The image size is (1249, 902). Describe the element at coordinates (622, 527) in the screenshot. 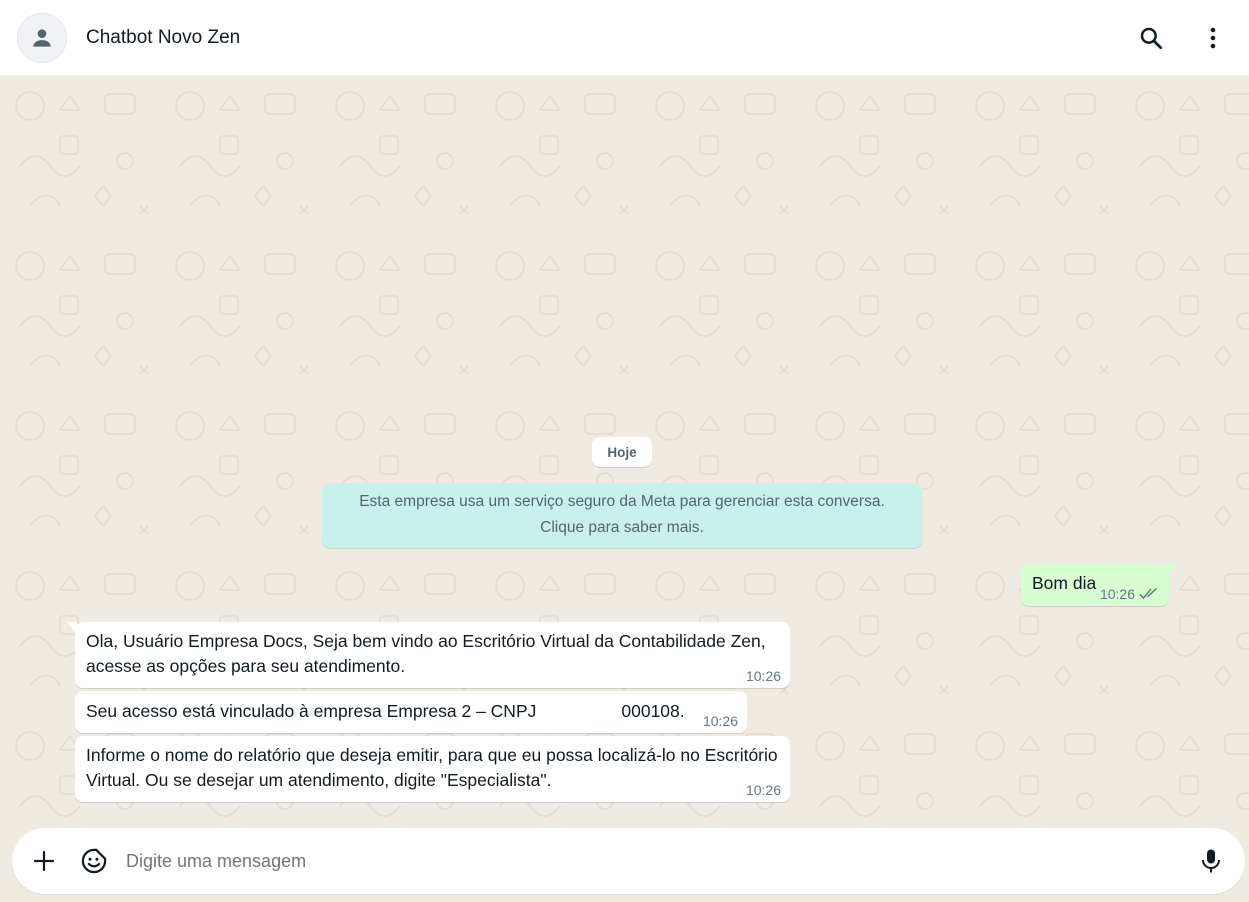

I see `notice-line-2: Clique para saber mais.` at that location.